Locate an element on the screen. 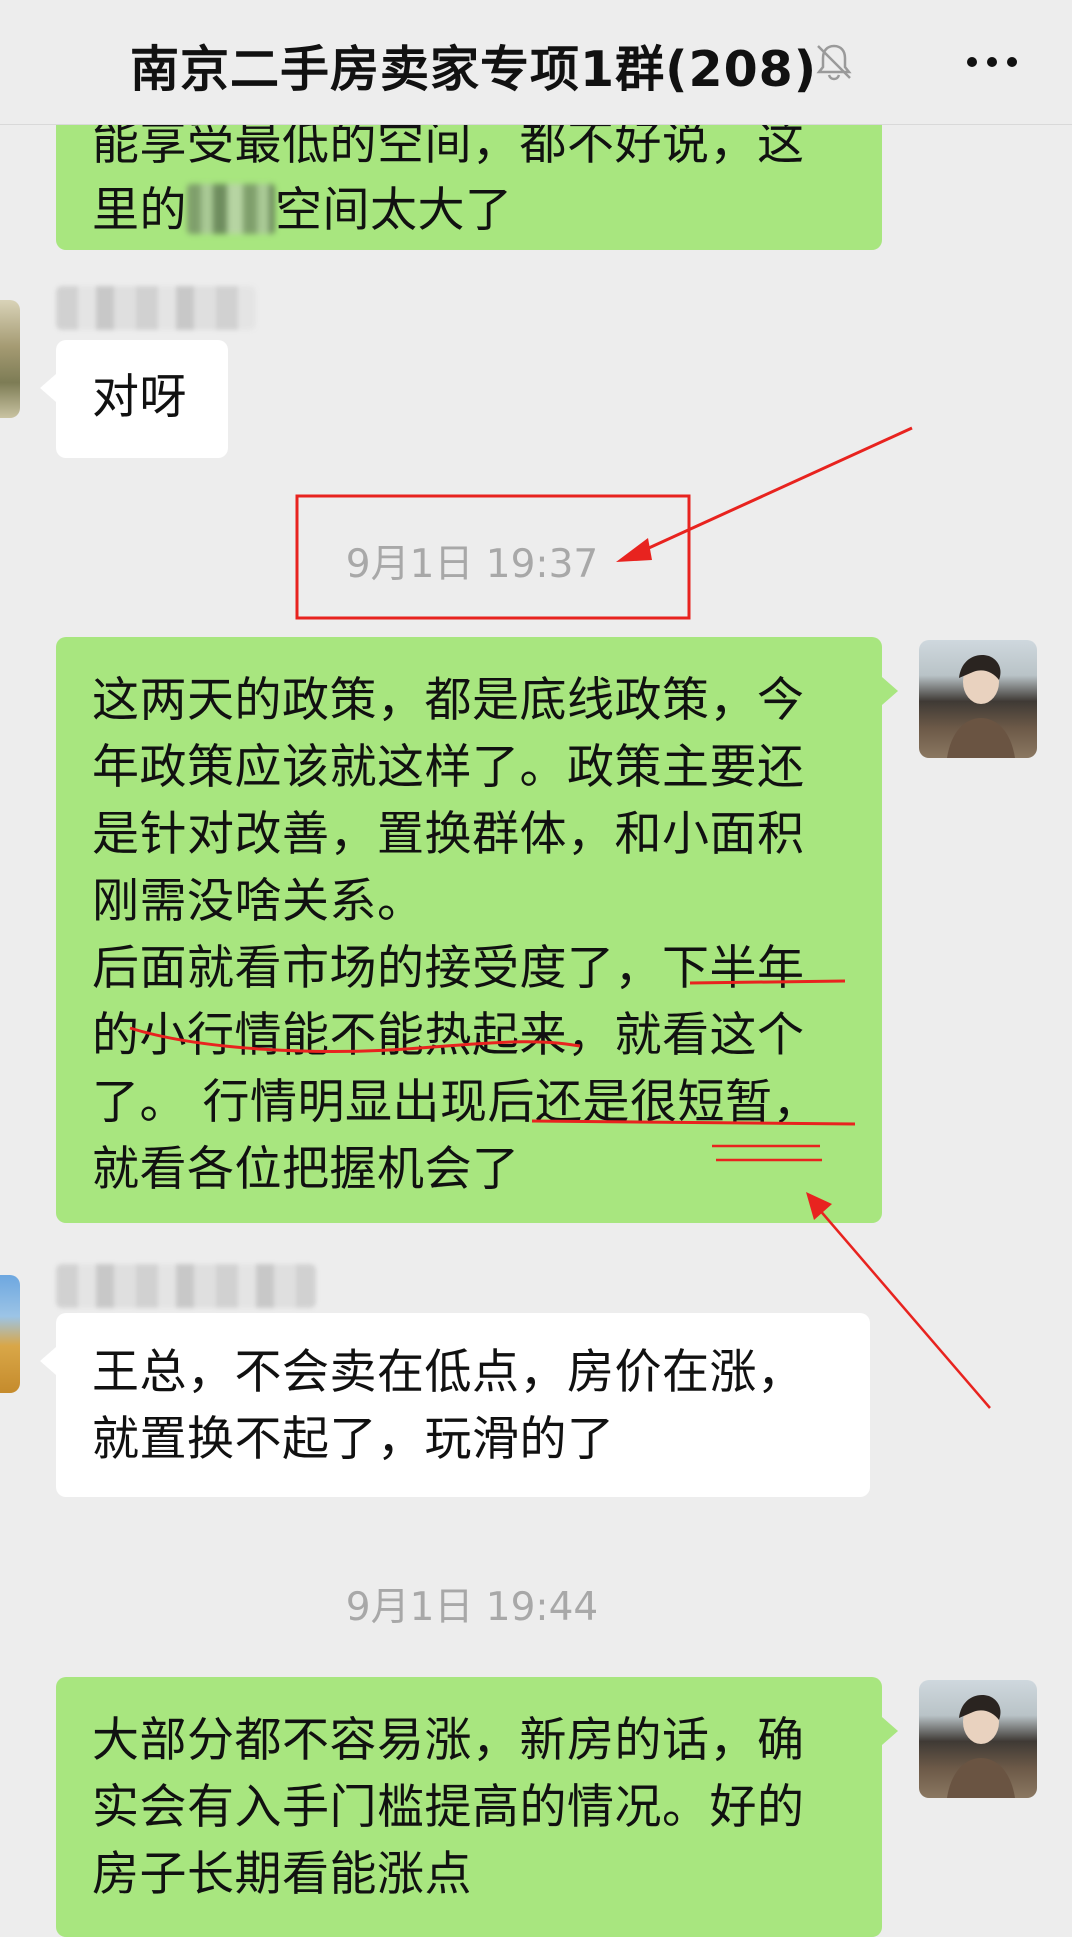 The width and height of the screenshot is (1072, 1937). message-bubble-other: 对呀 is located at coordinates (134, 399).